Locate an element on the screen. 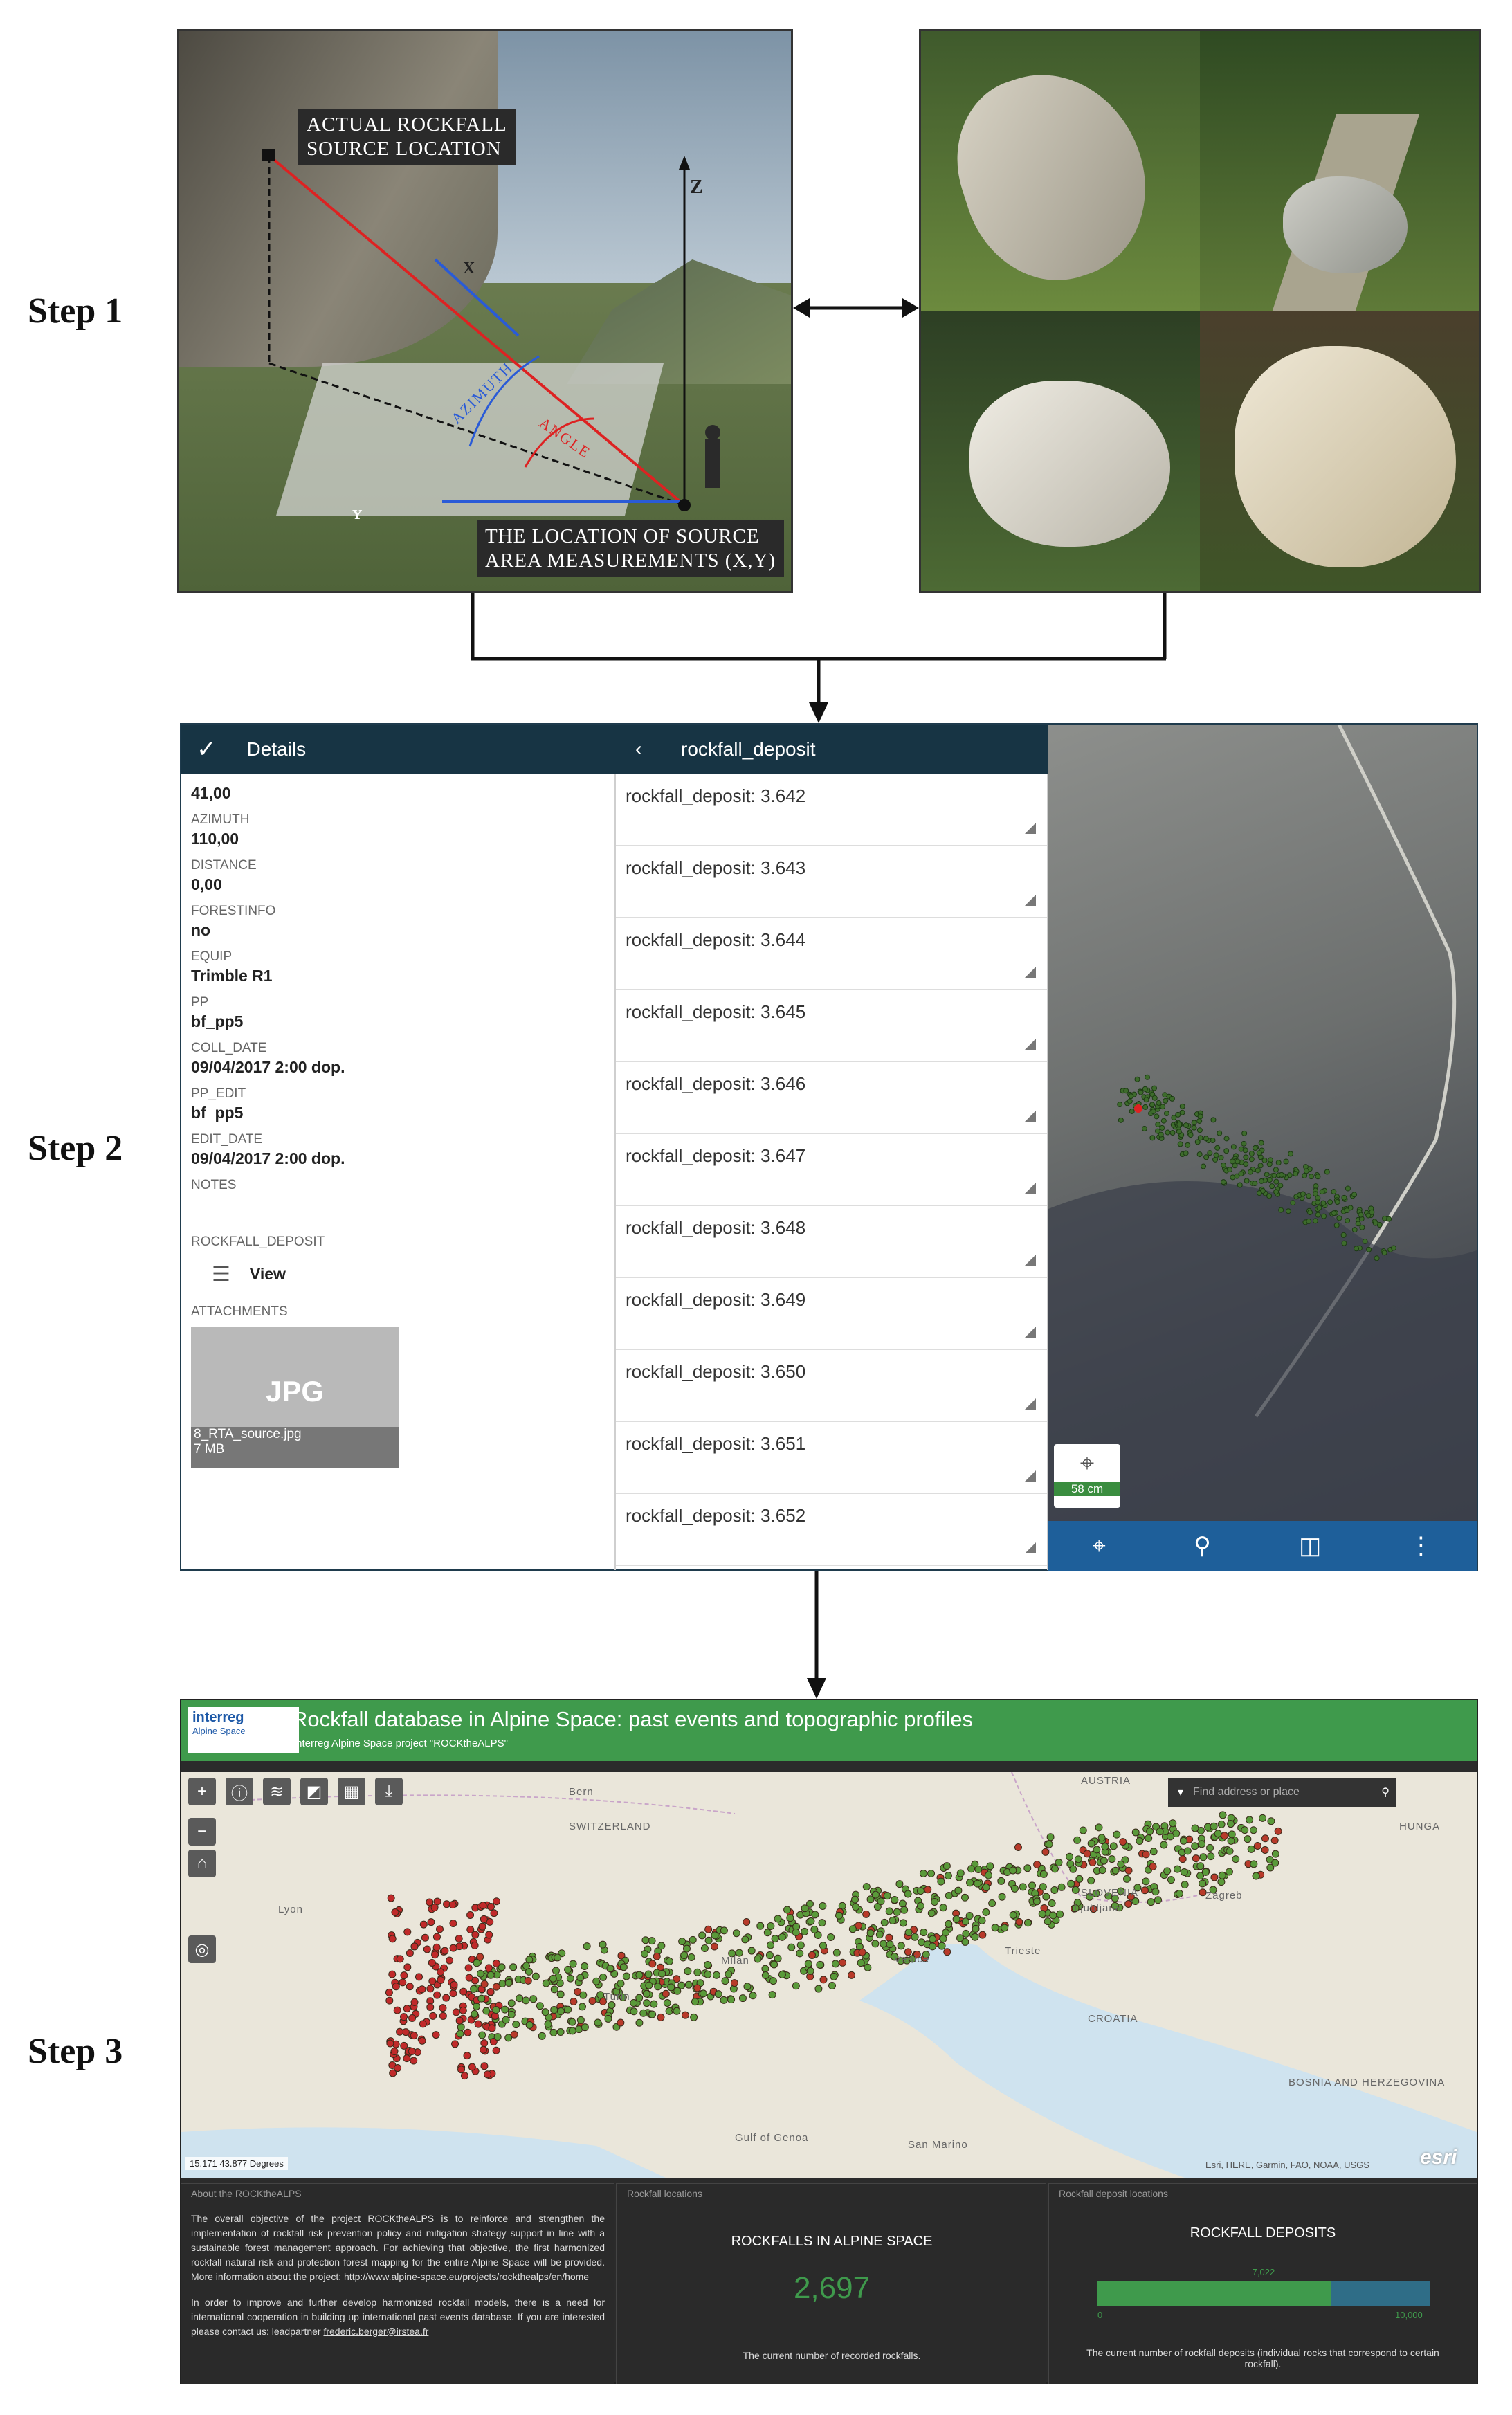  zoom-in-button: + is located at coordinates (202, 1791).